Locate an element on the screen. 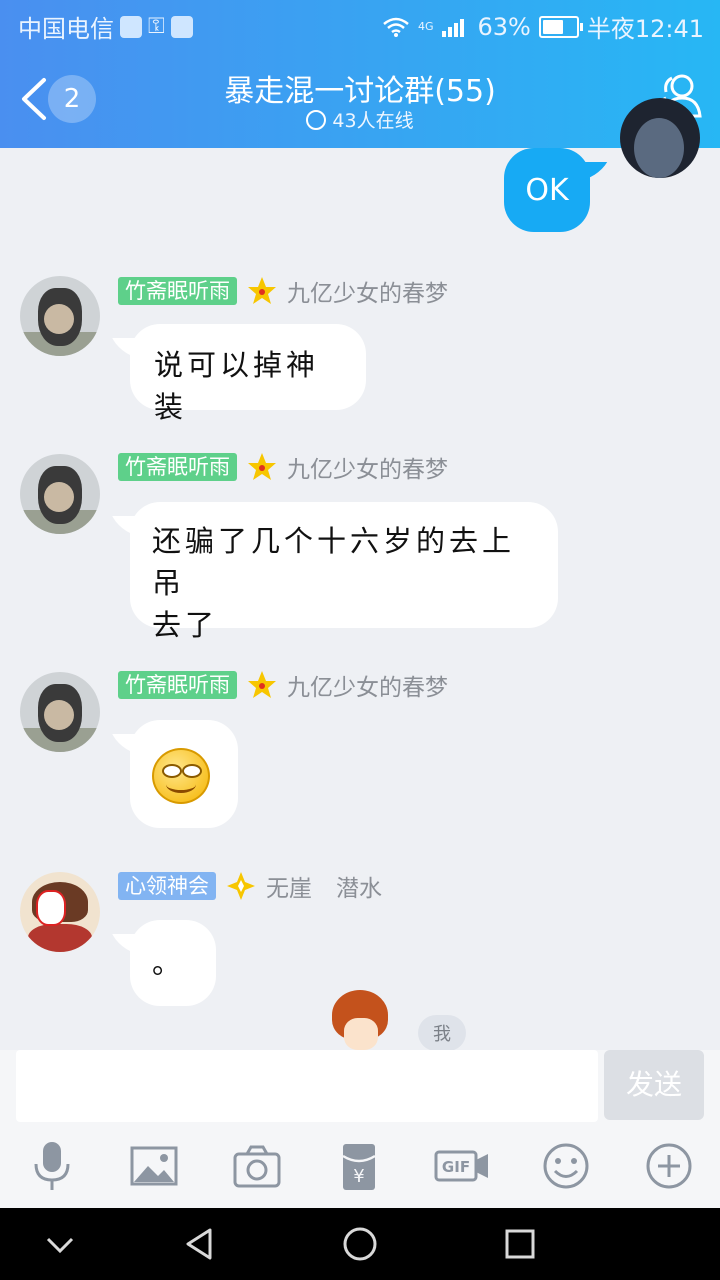 The width and height of the screenshot is (720, 1280). hide-keyboard-icon is located at coordinates (60, 1244).